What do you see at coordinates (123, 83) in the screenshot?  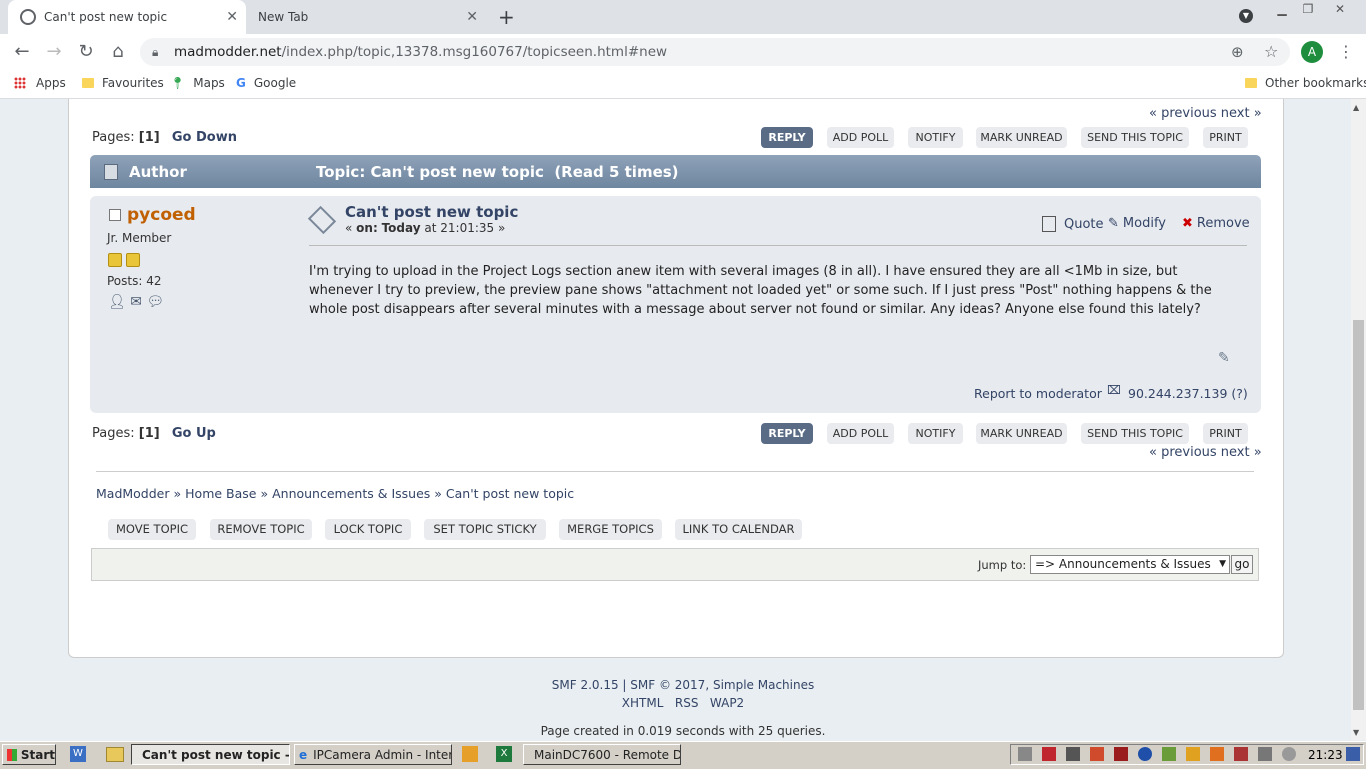 I see `bookmark-favourites: Favourites` at bounding box center [123, 83].